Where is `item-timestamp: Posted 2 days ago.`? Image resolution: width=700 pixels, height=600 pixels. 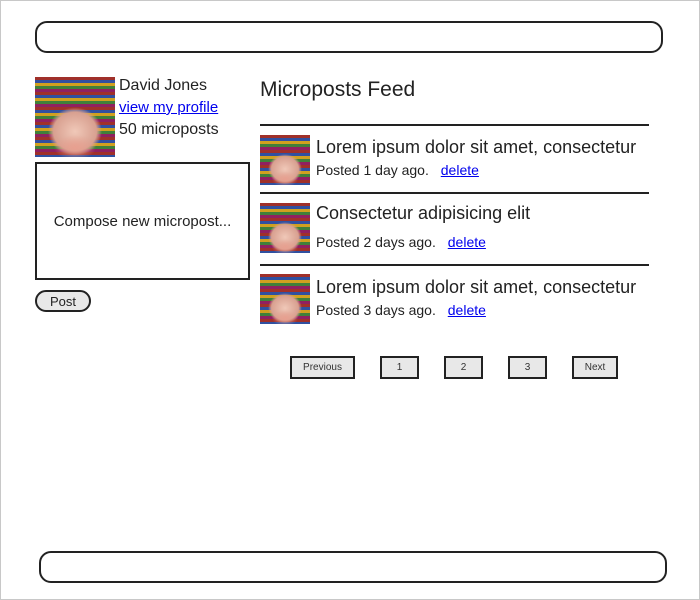 item-timestamp: Posted 2 days ago. is located at coordinates (376, 242).